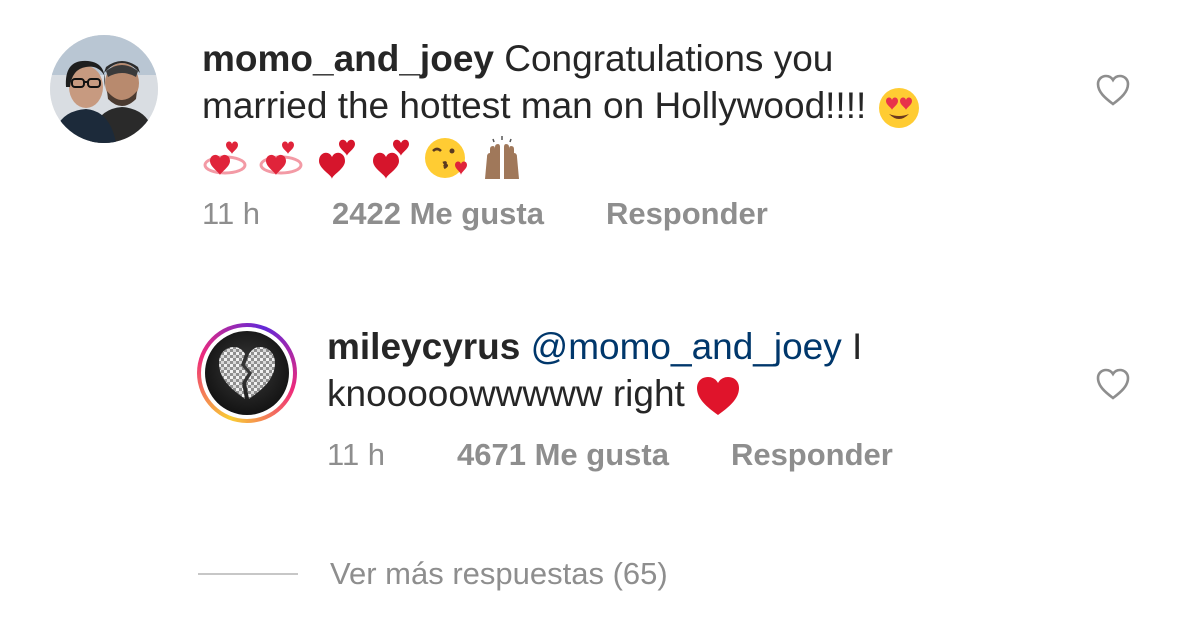  I want to click on comment-meta: 11 h 2422 Me gusta Responder, so click(676, 214).